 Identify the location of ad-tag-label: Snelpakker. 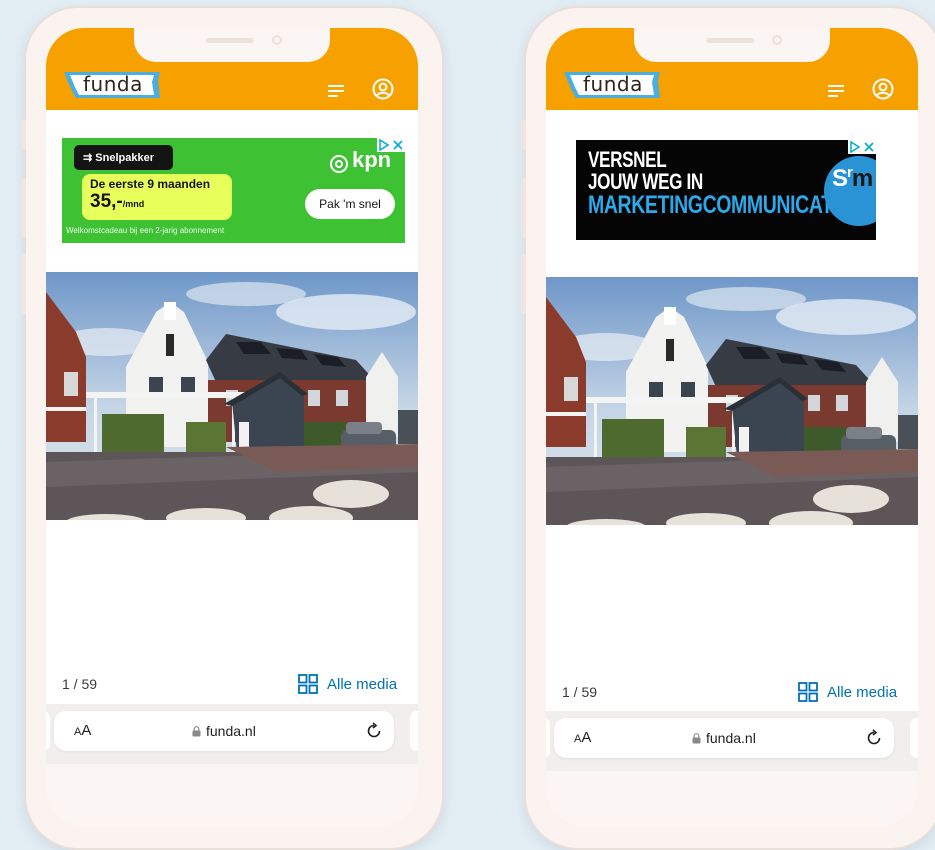
(124, 158).